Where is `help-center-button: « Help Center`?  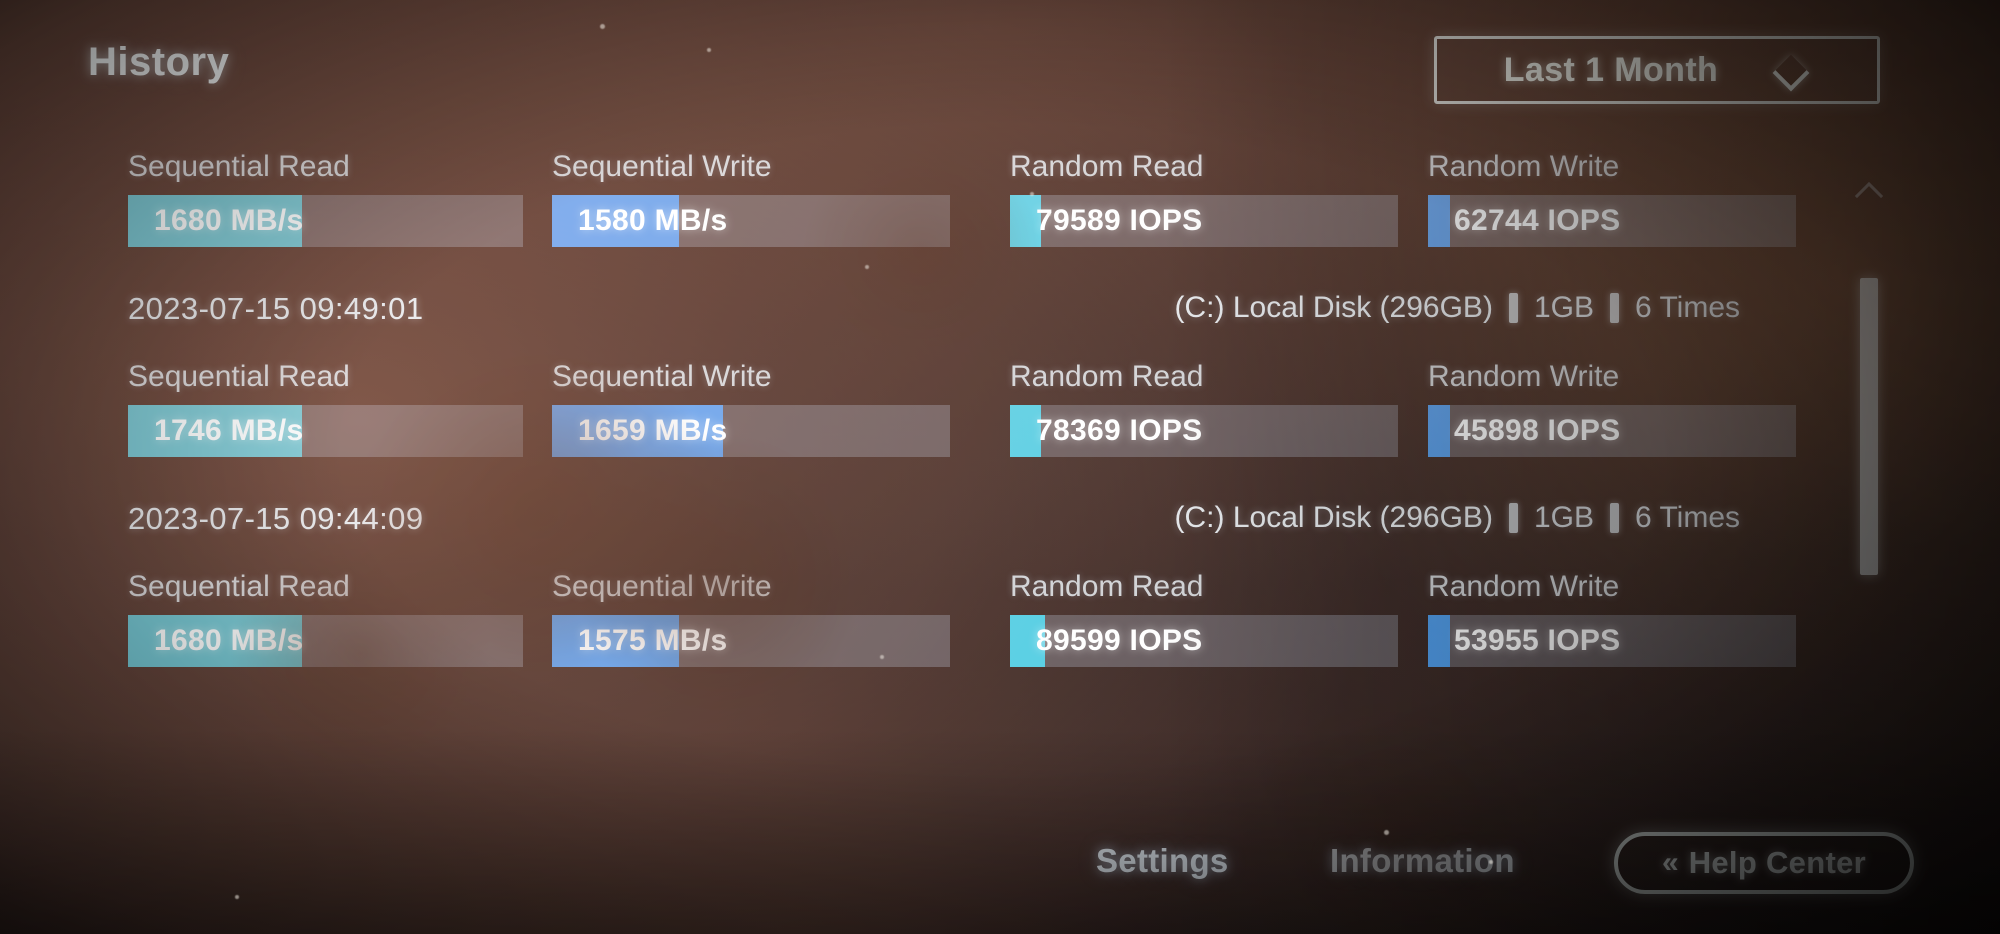 help-center-button: « Help Center is located at coordinates (1764, 863).